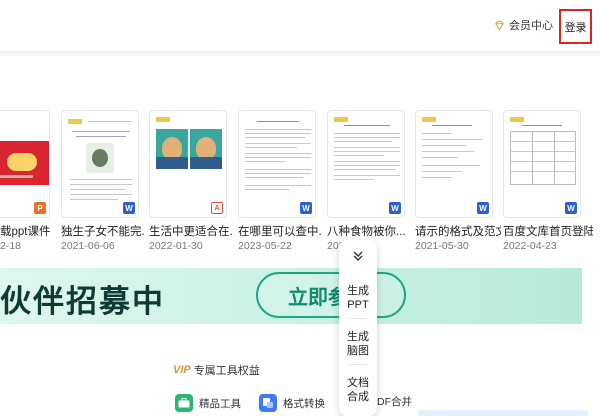 Image resolution: width=600 pixels, height=416 pixels. I want to click on tool-label: 精品工具, so click(220, 403).